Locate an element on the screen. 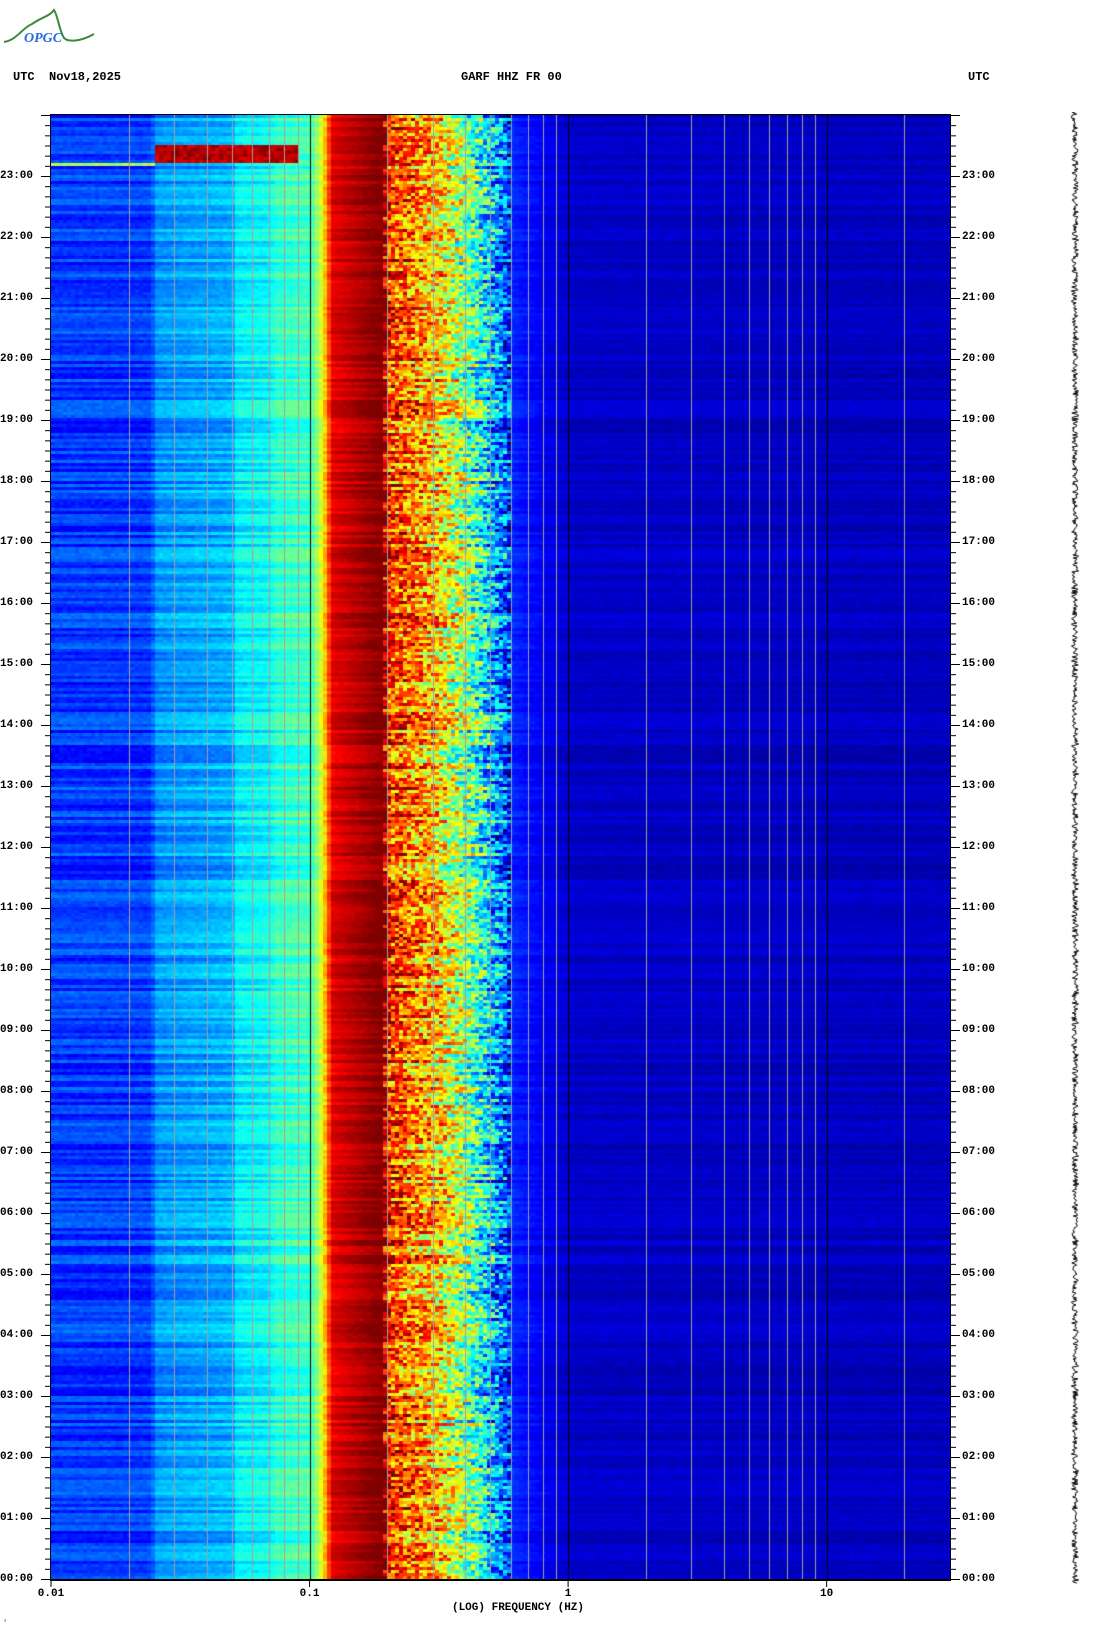  y-tick-label-left: 02:00 is located at coordinates (17, 1457).